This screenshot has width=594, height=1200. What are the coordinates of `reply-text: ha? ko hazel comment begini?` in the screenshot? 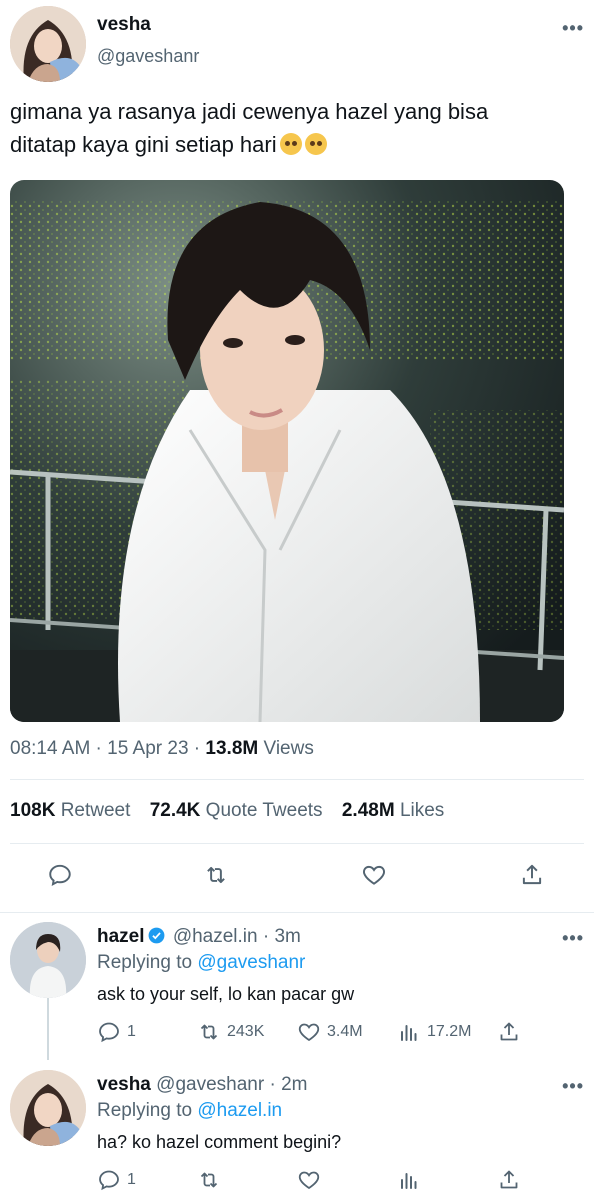 It's located at (219, 1142).